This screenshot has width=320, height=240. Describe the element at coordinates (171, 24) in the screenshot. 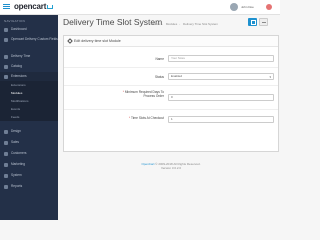

I see `breadcrumb-modules: Modules` at that location.